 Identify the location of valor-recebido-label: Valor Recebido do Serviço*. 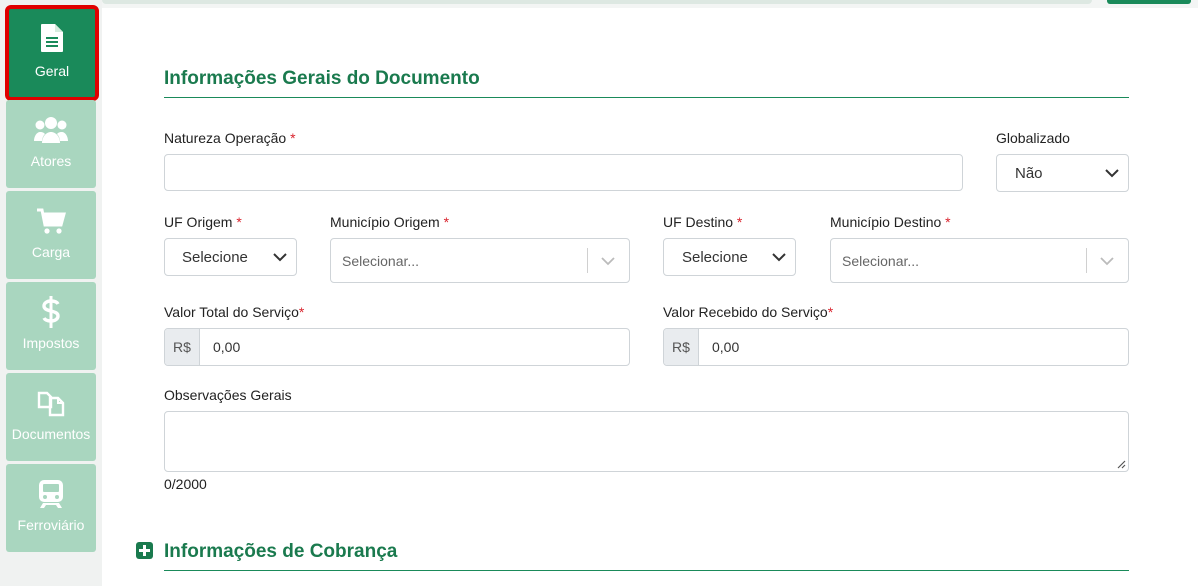
(748, 312).